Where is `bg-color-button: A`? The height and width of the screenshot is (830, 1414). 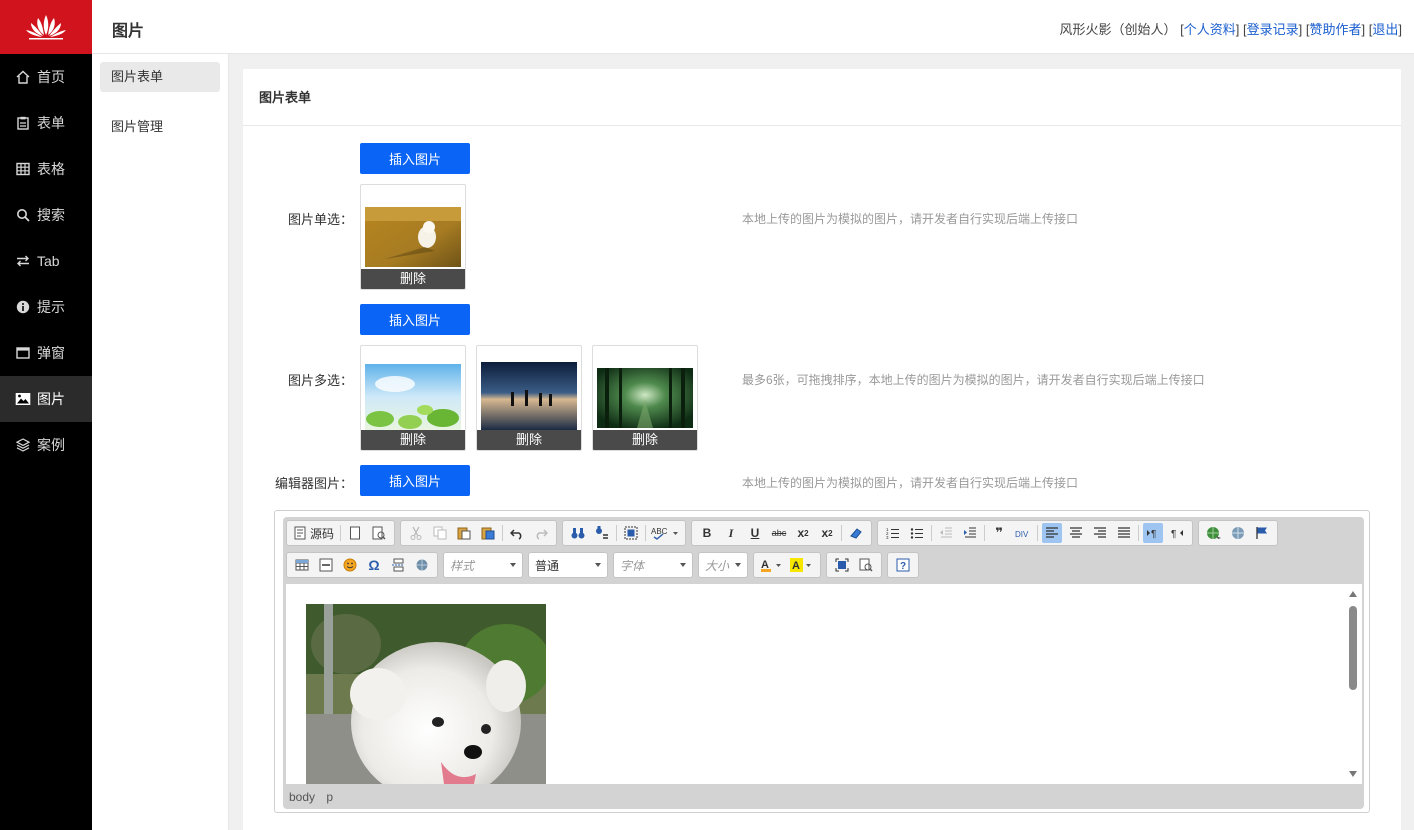
bg-color-button: A is located at coordinates (802, 565).